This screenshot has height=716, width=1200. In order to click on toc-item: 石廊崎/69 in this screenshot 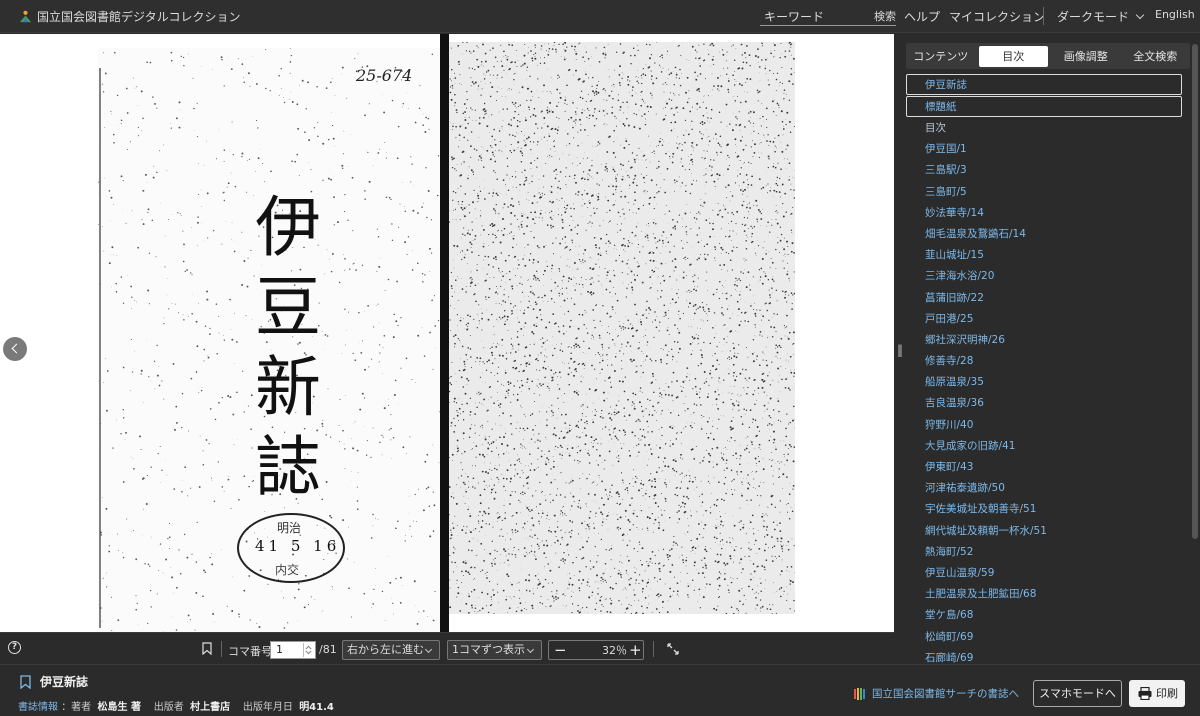, I will do `click(1044, 656)`.